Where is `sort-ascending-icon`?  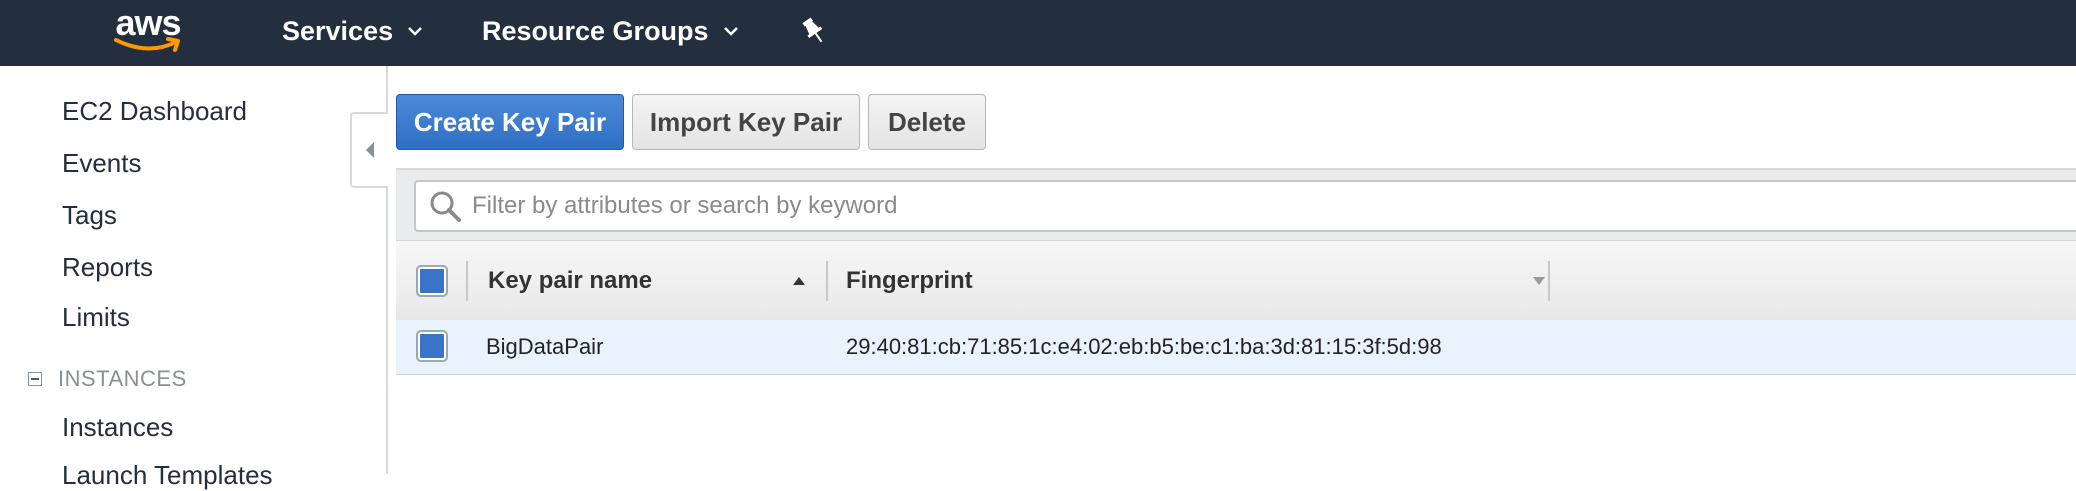
sort-ascending-icon is located at coordinates (799, 281).